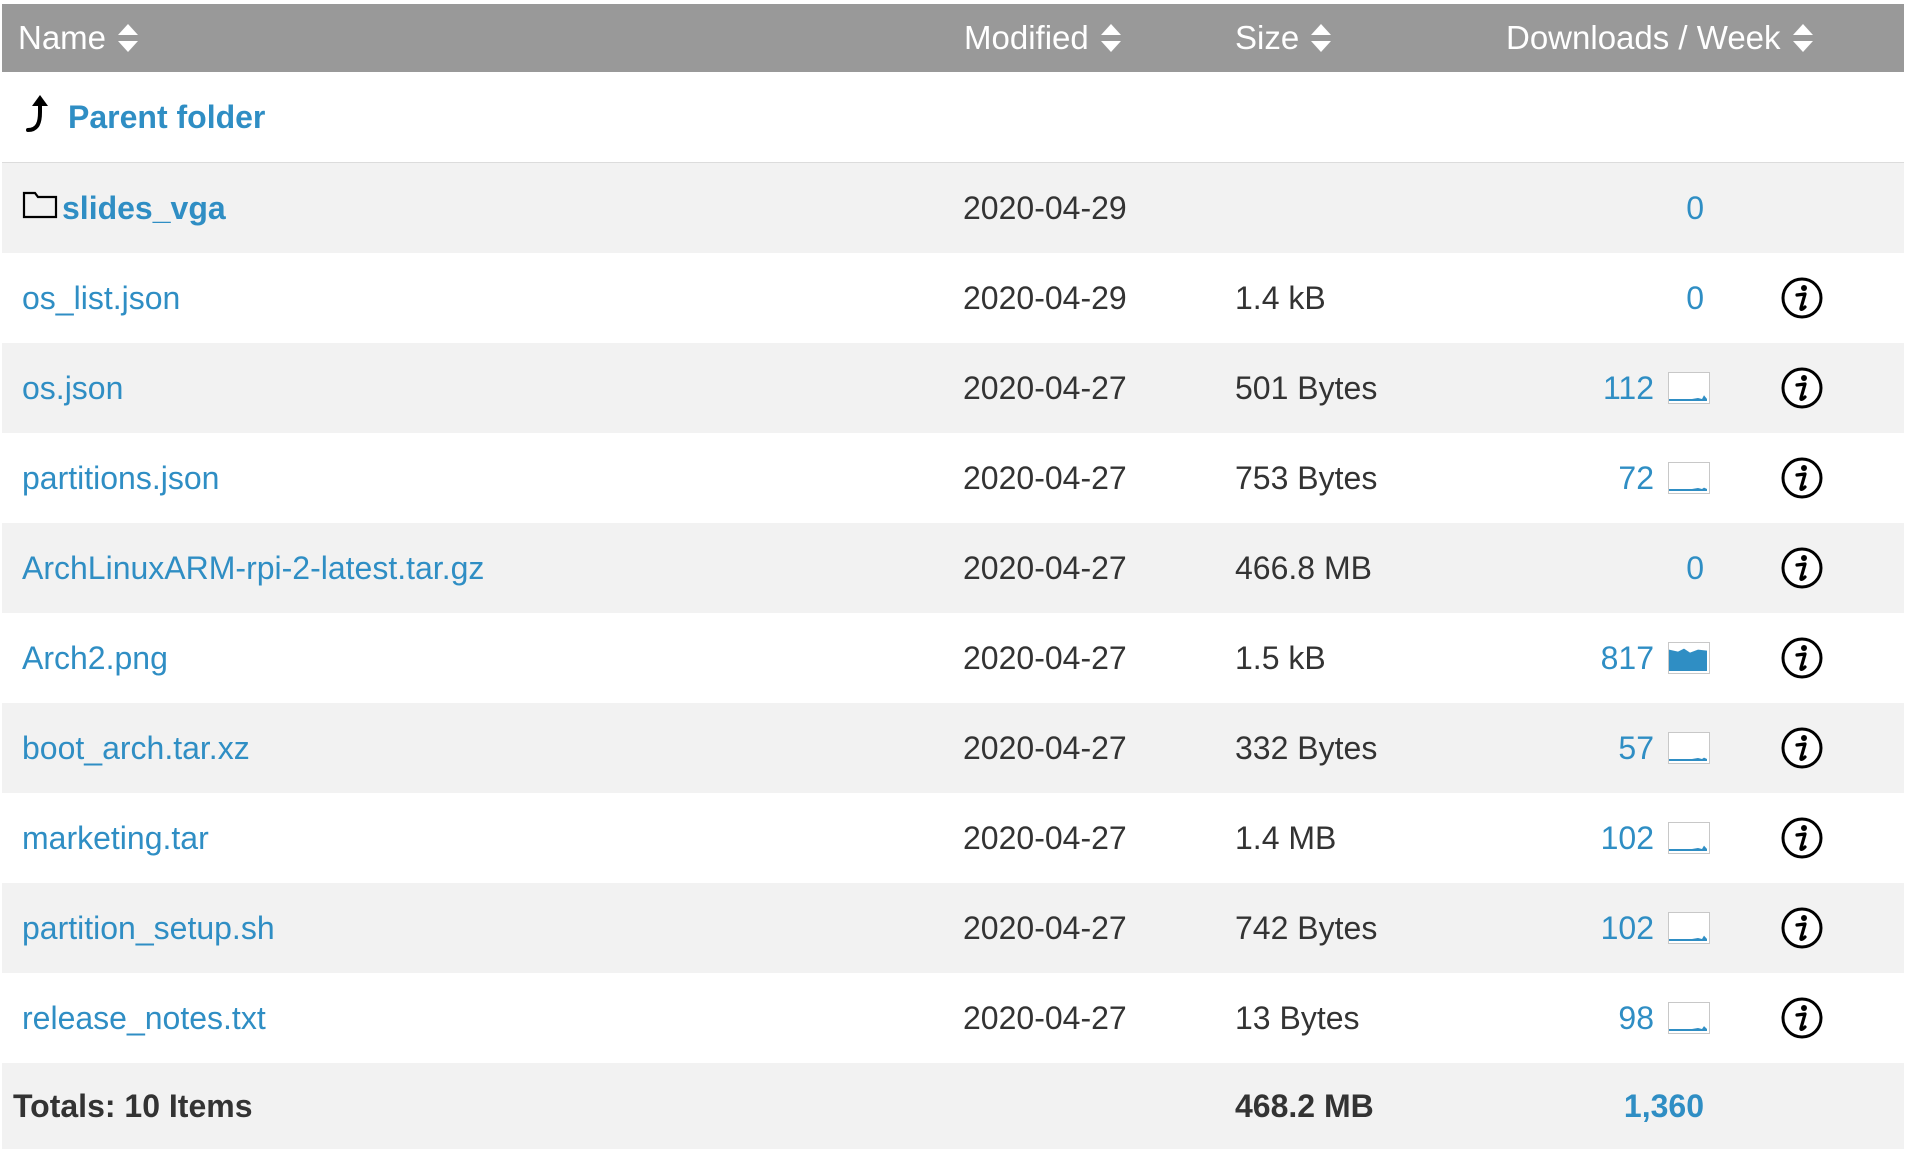 The height and width of the screenshot is (1149, 1906). I want to click on file-name-cell: os.json, so click(72, 388).